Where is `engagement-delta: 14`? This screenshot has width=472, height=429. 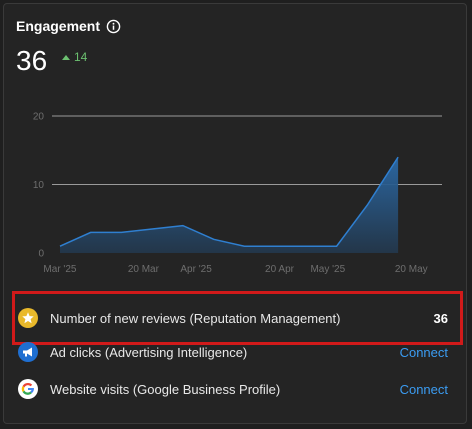
engagement-delta: 14 is located at coordinates (74, 57).